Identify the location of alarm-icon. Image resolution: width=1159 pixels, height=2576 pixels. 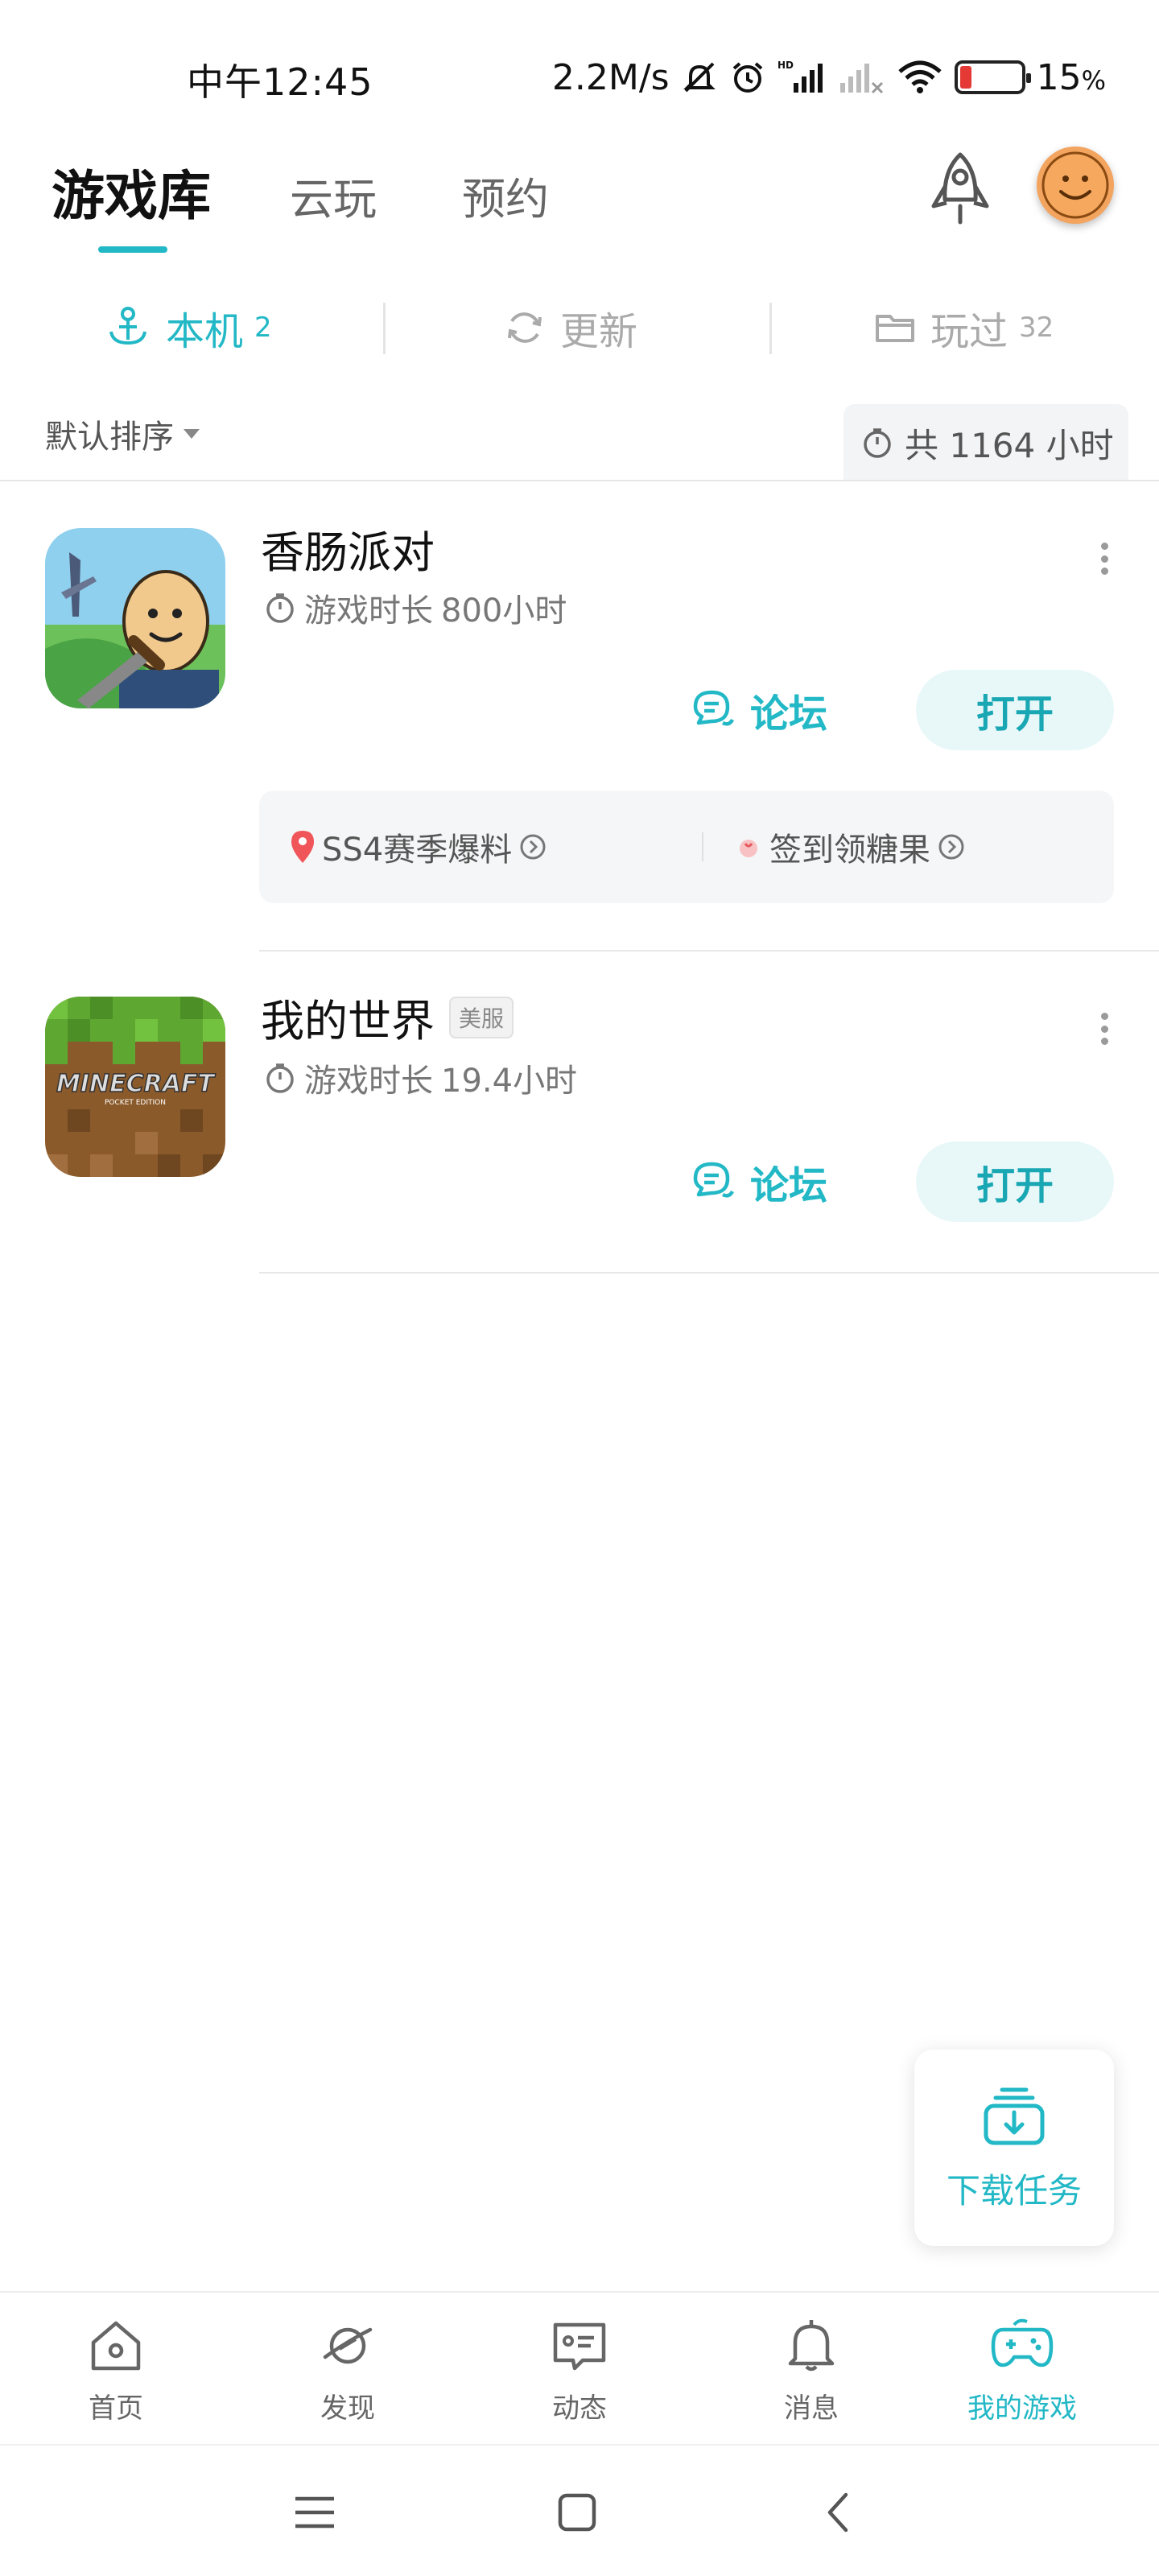
(747, 77).